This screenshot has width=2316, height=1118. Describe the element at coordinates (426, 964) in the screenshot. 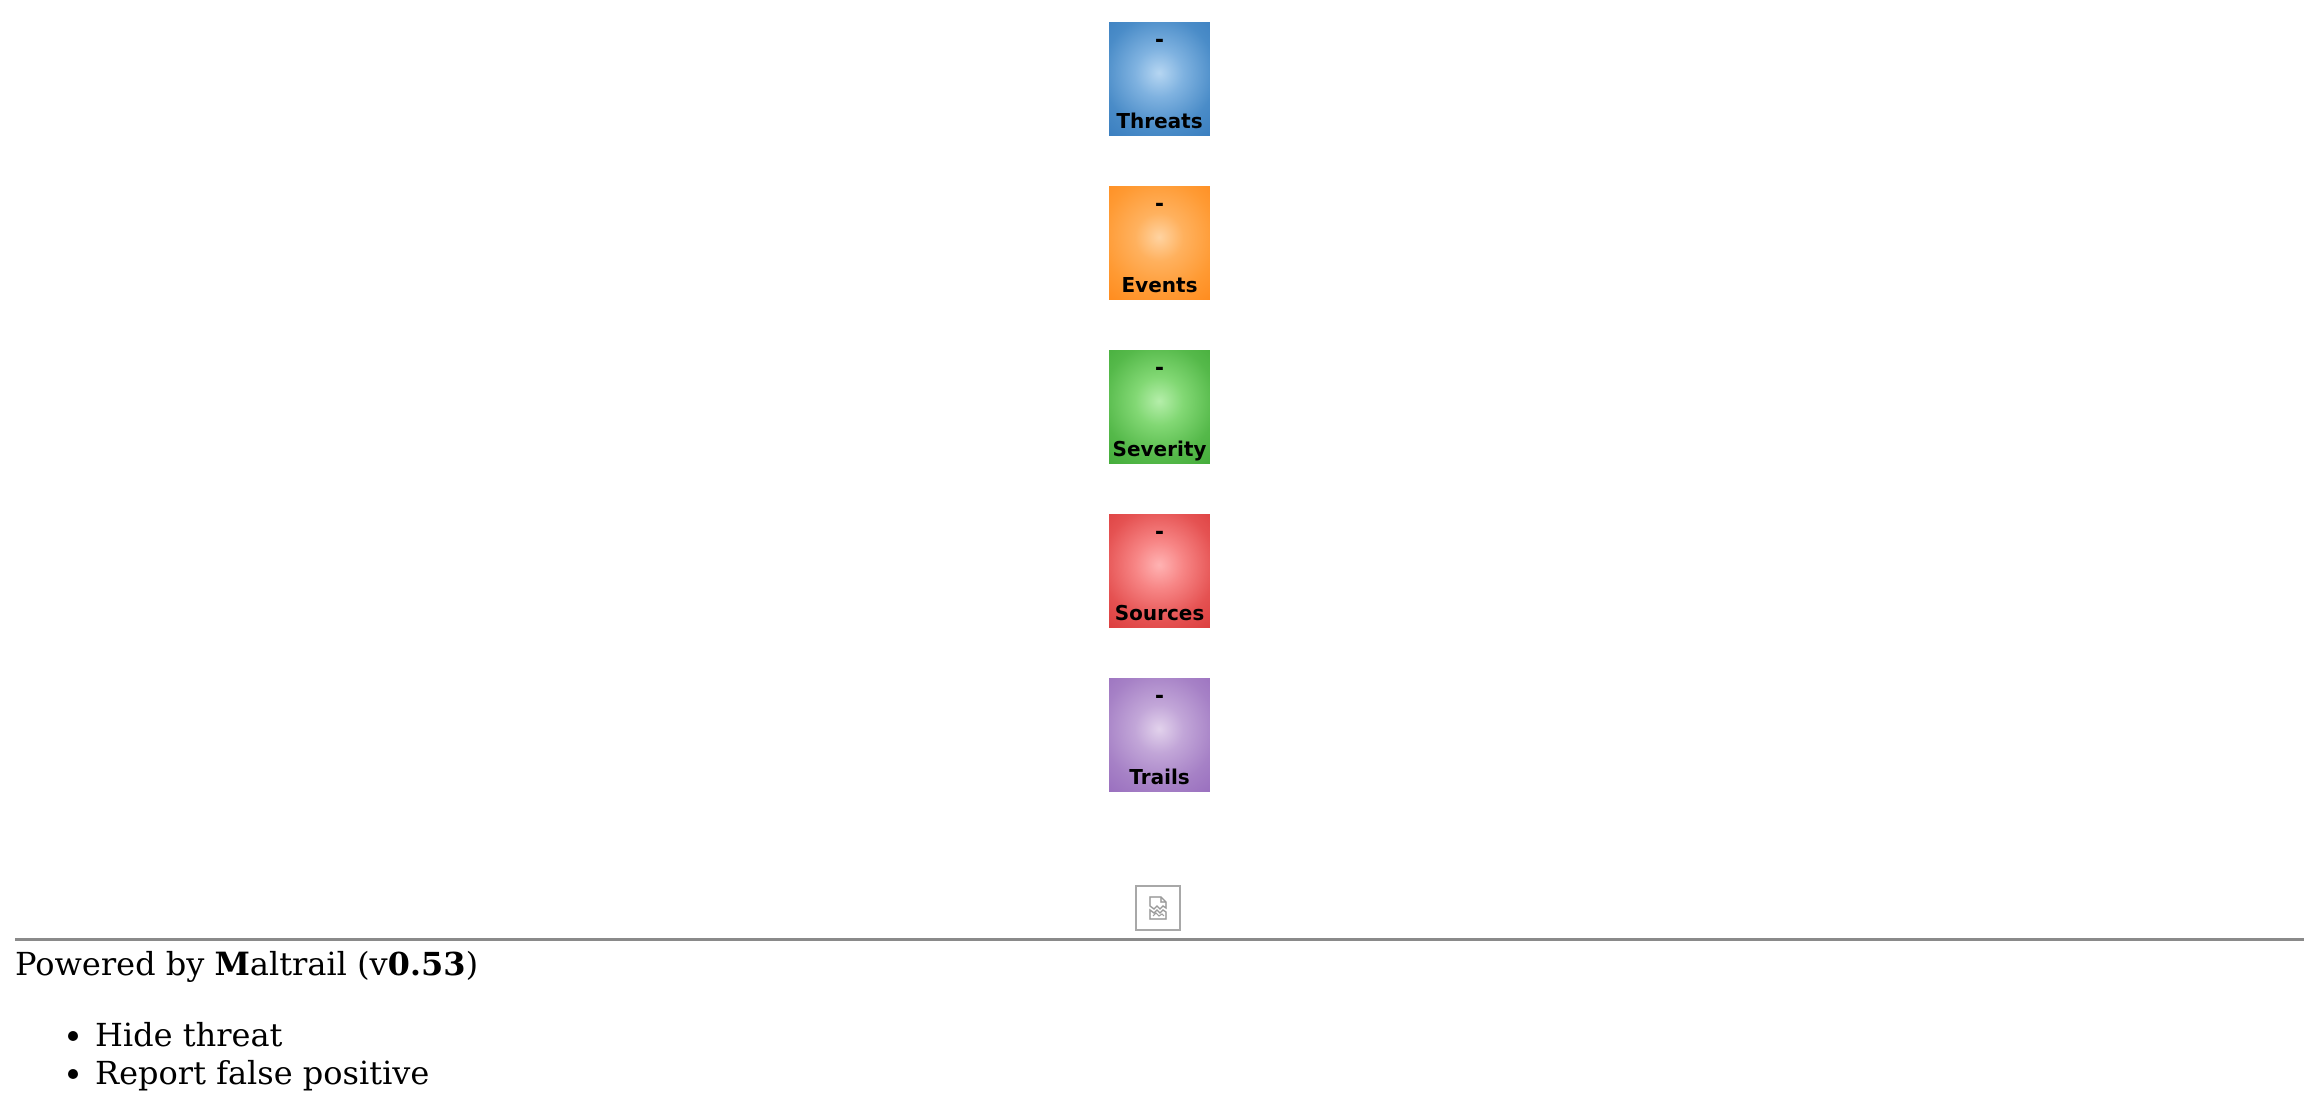

I see `version-number: 0.53` at that location.